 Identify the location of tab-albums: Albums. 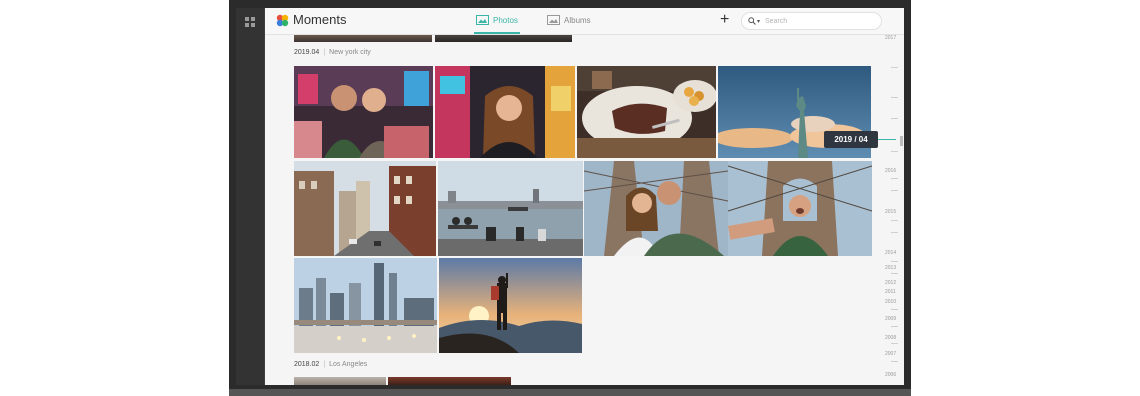
(569, 20).